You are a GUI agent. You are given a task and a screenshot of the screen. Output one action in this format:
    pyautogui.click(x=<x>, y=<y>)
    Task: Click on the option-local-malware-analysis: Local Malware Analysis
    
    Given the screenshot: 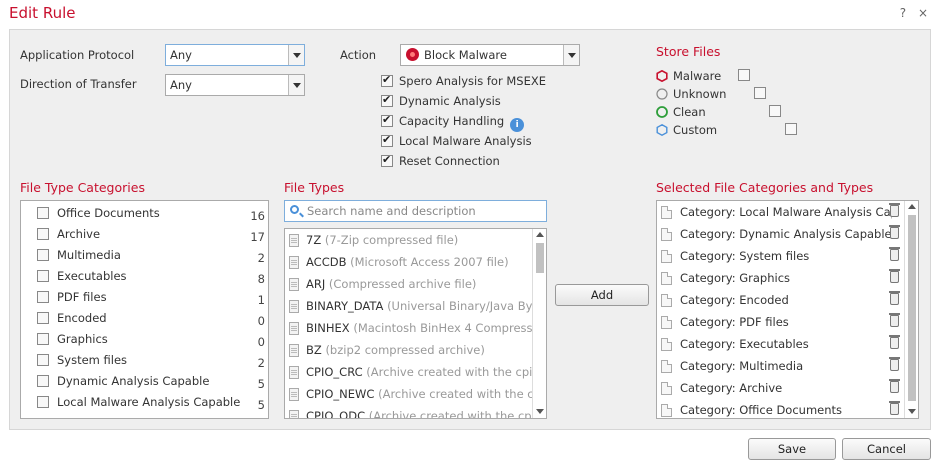 What is the action you would take?
    pyautogui.click(x=456, y=140)
    